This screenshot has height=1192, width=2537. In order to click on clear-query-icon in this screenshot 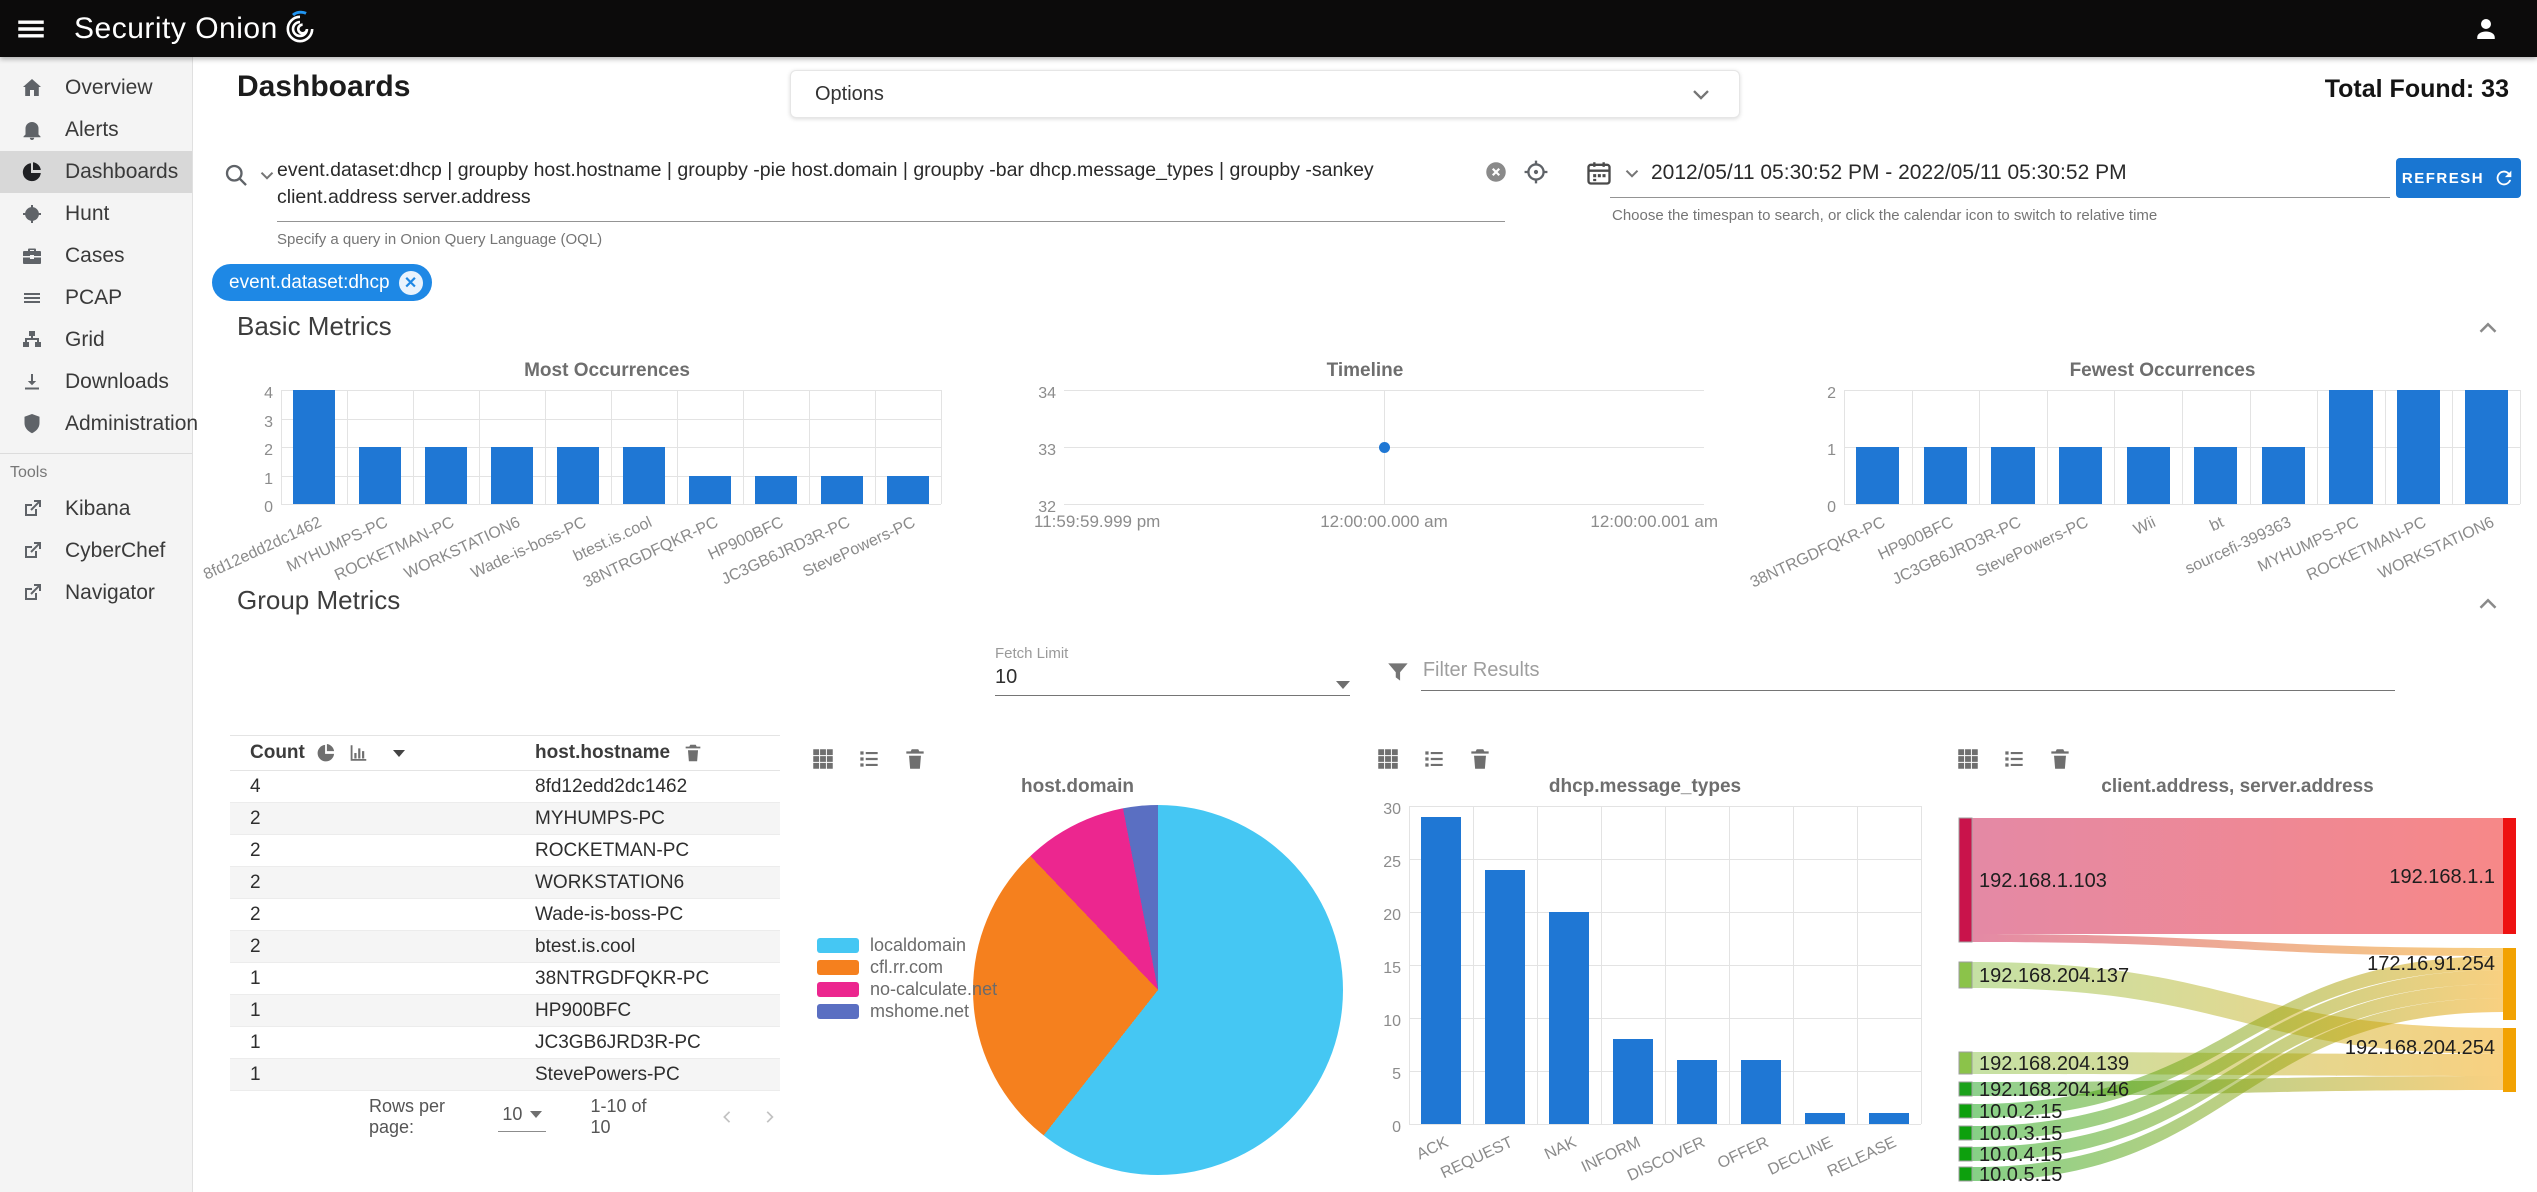, I will do `click(1496, 172)`.